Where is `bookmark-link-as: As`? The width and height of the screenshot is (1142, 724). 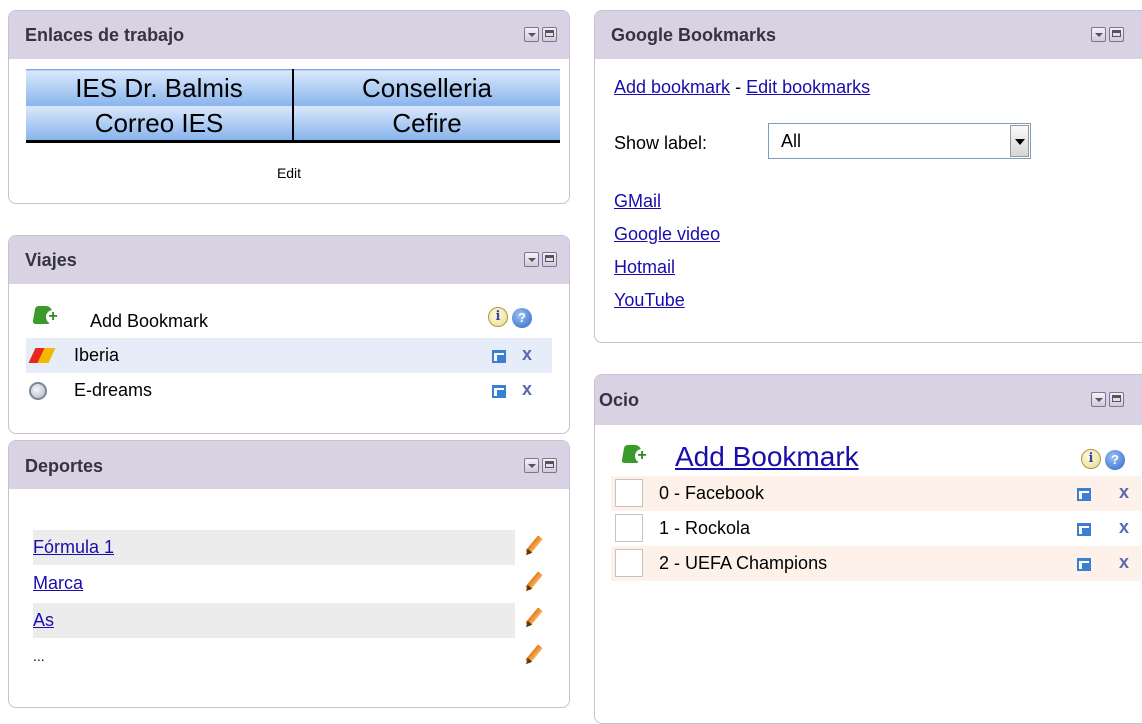 bookmark-link-as: As is located at coordinates (43, 620).